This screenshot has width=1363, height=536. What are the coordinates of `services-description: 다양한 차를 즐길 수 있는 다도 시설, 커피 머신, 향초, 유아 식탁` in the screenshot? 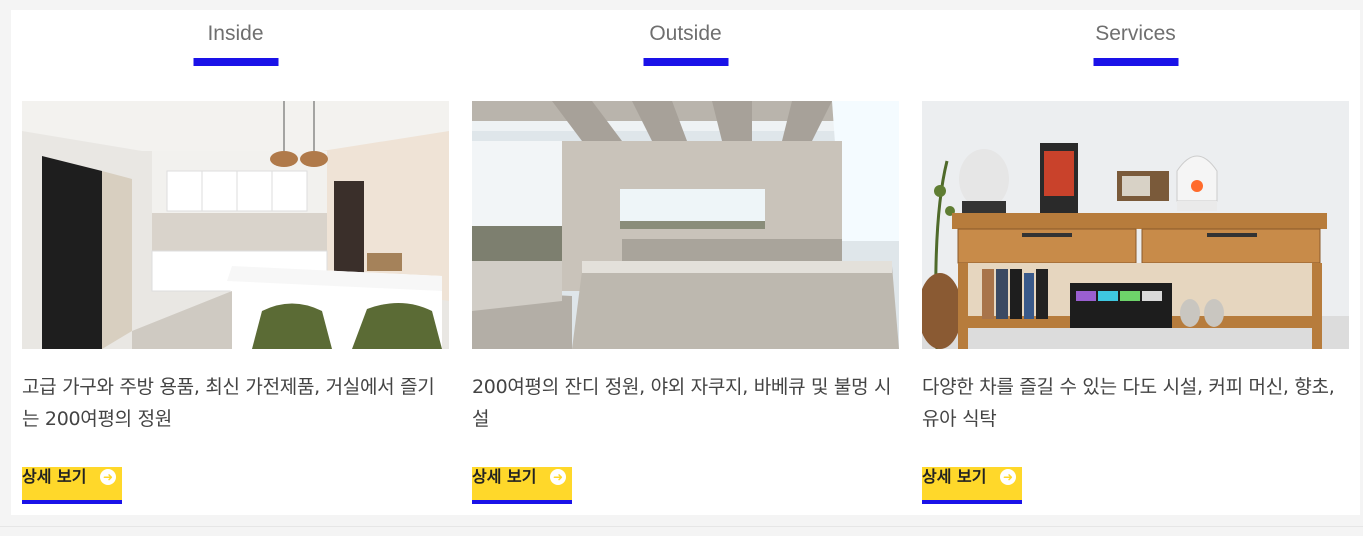 It's located at (1128, 403).